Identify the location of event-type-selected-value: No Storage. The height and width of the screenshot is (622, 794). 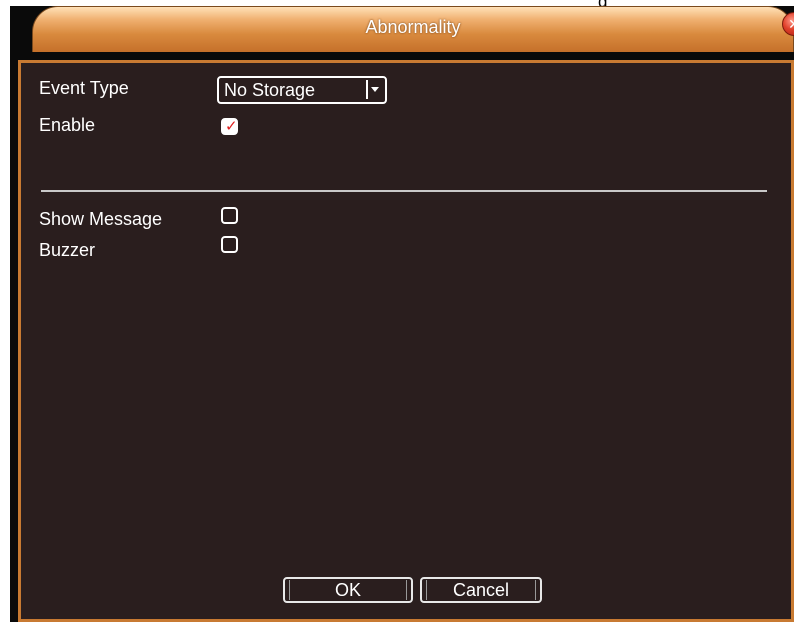
(270, 90).